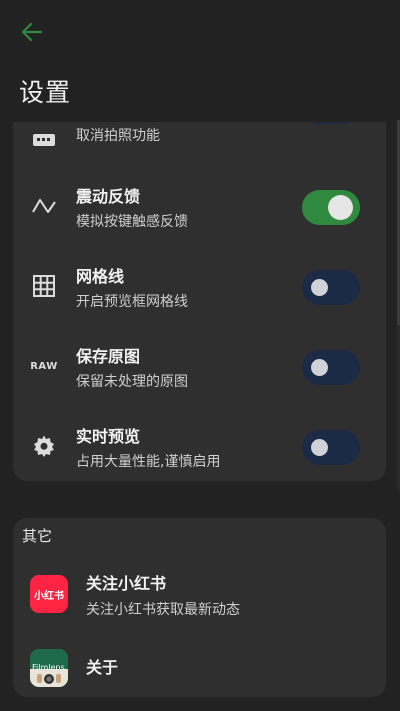 This screenshot has height=711, width=400. Describe the element at coordinates (44, 206) in the screenshot. I see `vibration-wave-icon` at that location.